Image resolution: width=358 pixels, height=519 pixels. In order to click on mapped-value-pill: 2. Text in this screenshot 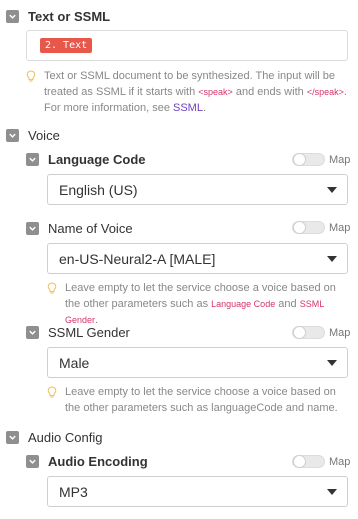, I will do `click(66, 45)`.